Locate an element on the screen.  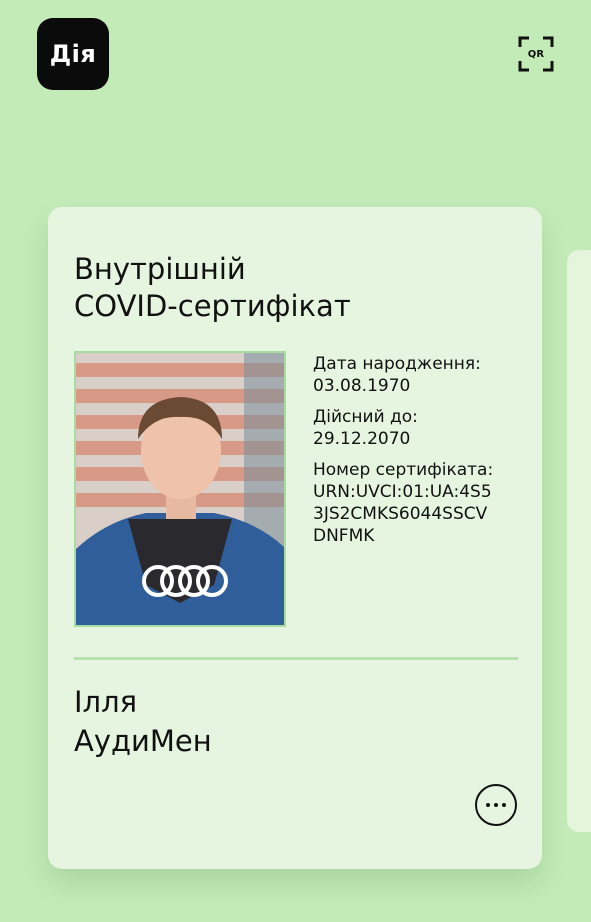
birth-date-value: 03.08.1970 is located at coordinates (362, 386).